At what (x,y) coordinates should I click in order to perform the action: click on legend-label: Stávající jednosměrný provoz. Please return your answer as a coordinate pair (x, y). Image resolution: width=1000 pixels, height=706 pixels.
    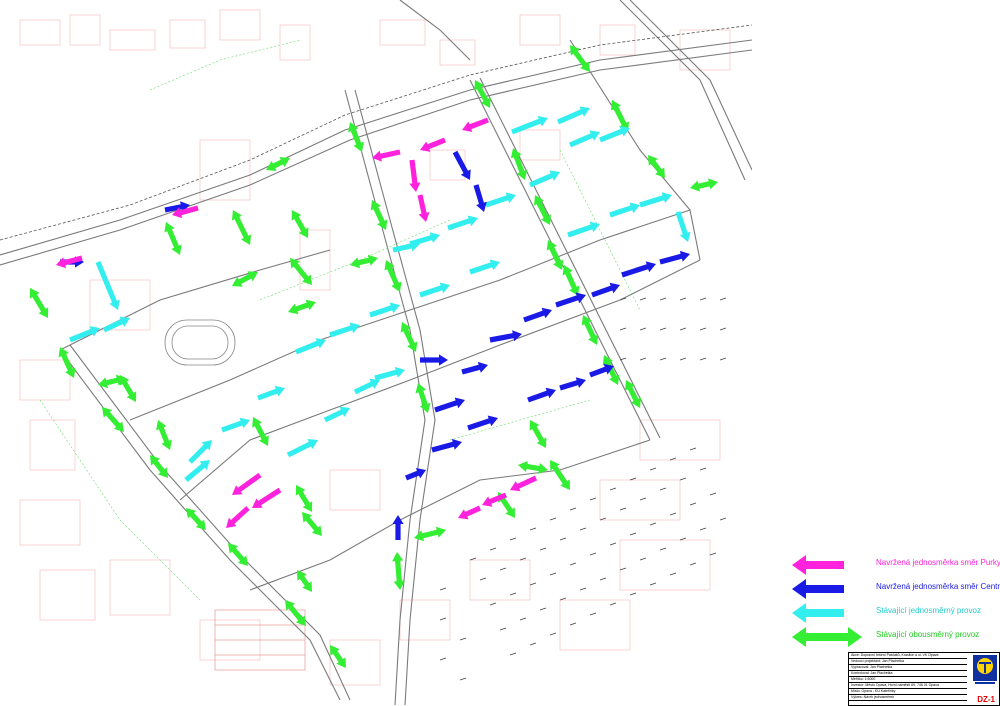
    Looking at the image, I should click on (928, 610).